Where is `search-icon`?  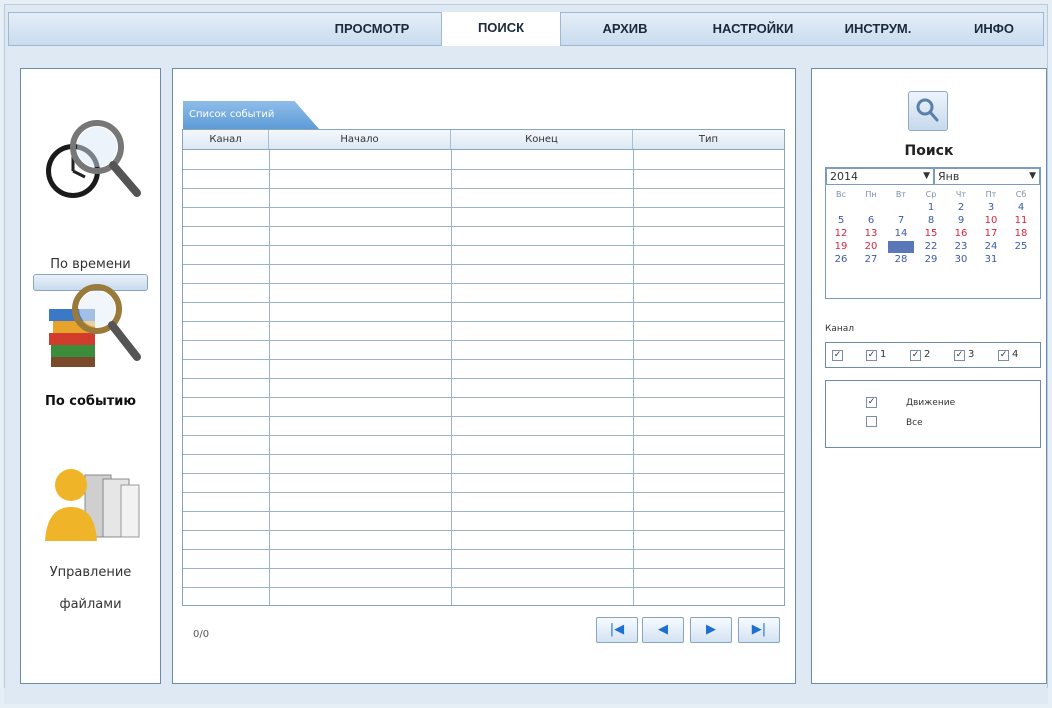 search-icon is located at coordinates (927, 110).